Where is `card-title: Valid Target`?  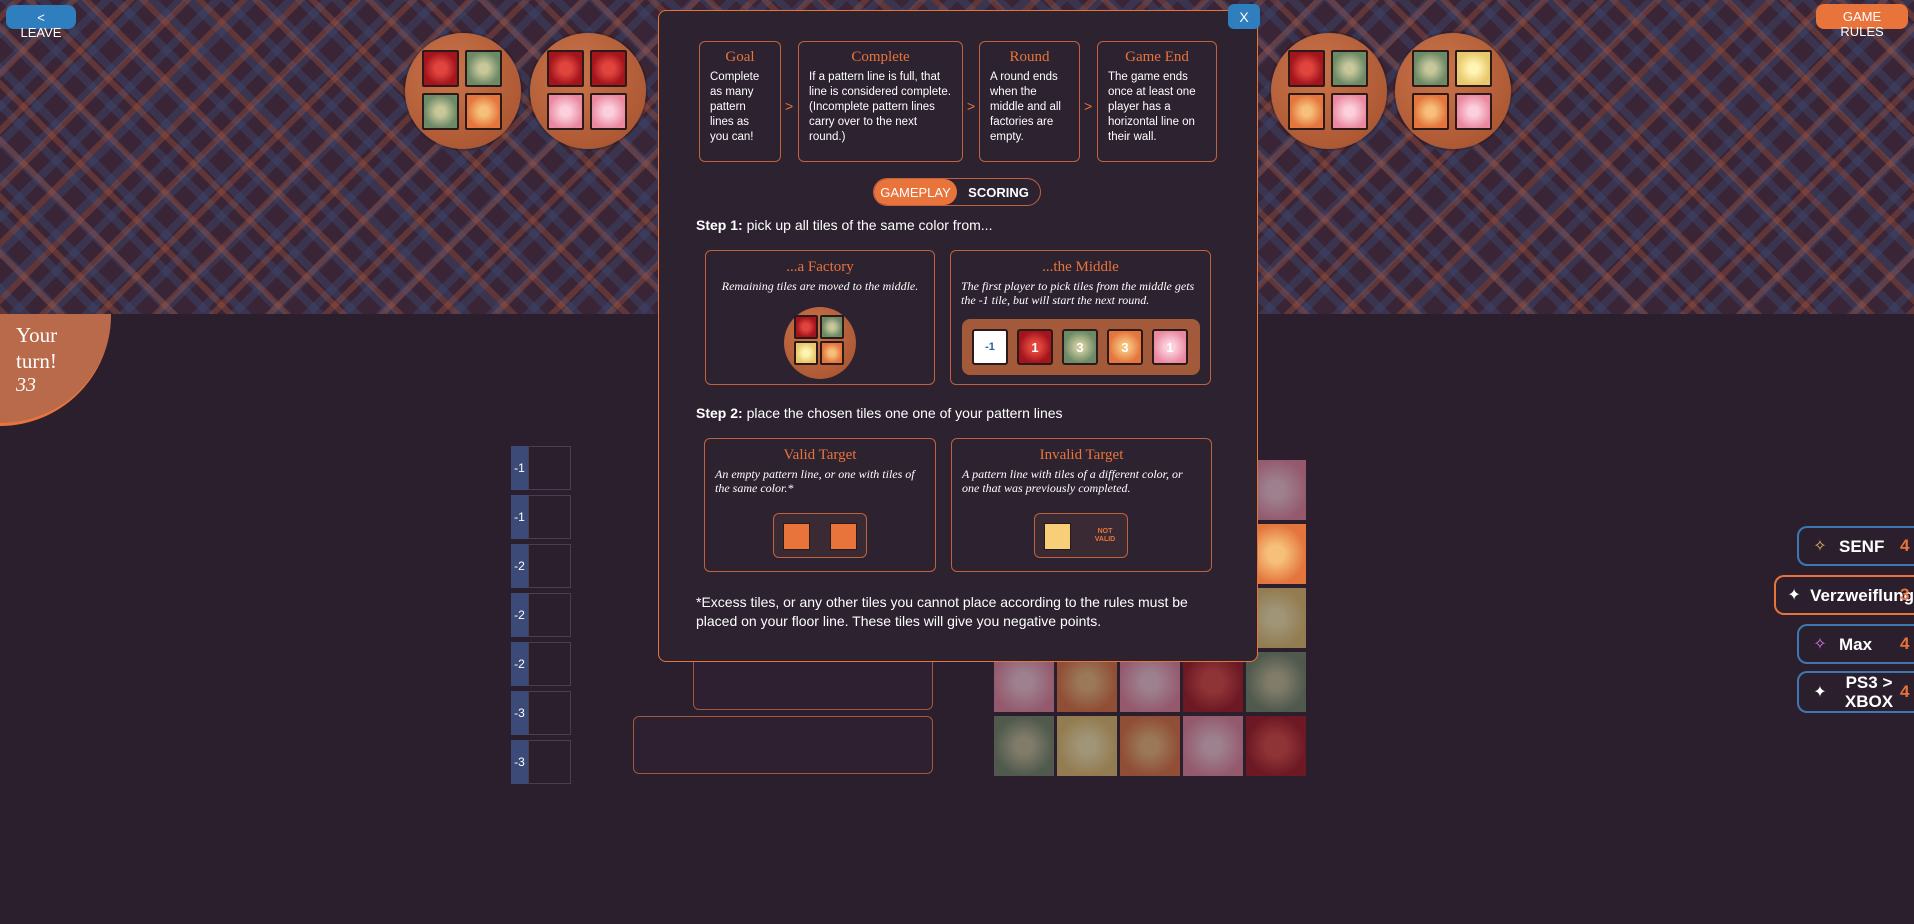
card-title: Valid Target is located at coordinates (820, 455).